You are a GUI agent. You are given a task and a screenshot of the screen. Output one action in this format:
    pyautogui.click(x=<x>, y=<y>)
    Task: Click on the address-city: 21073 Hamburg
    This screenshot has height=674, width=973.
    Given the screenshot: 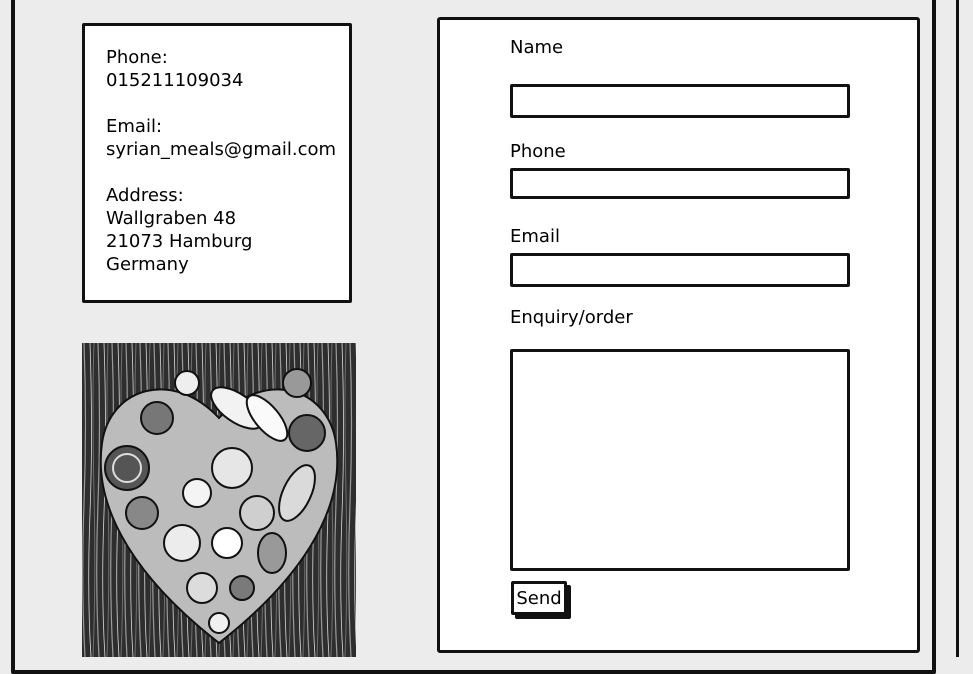 What is the action you would take?
    pyautogui.click(x=179, y=241)
    